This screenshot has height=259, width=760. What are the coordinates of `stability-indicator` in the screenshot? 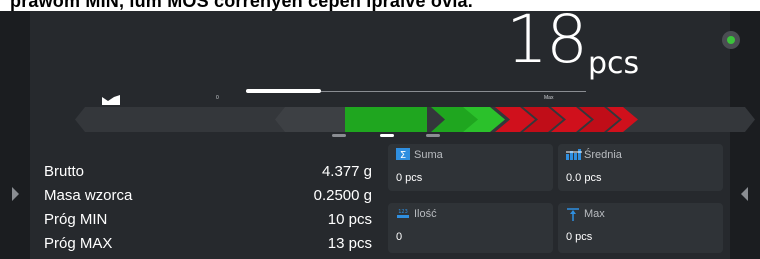 It's located at (731, 40).